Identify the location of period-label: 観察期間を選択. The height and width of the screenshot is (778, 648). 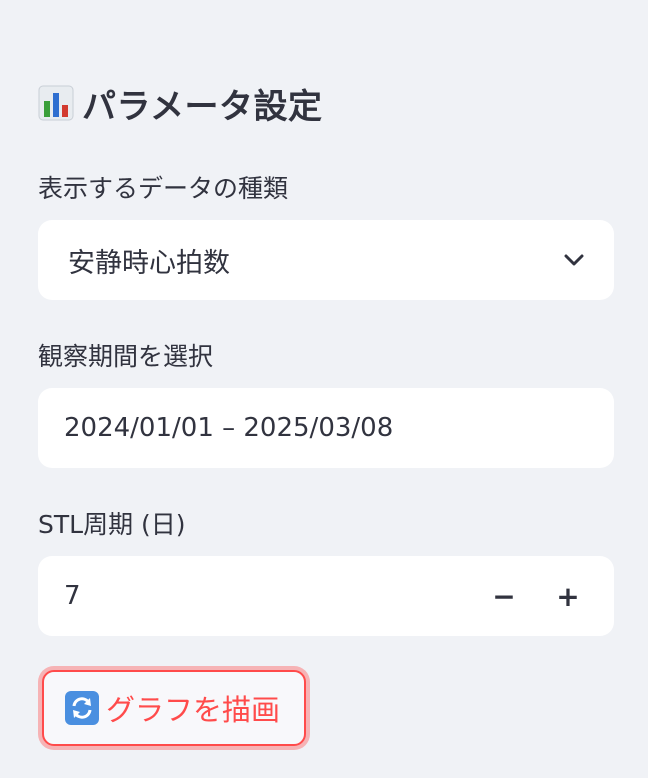
(126, 356).